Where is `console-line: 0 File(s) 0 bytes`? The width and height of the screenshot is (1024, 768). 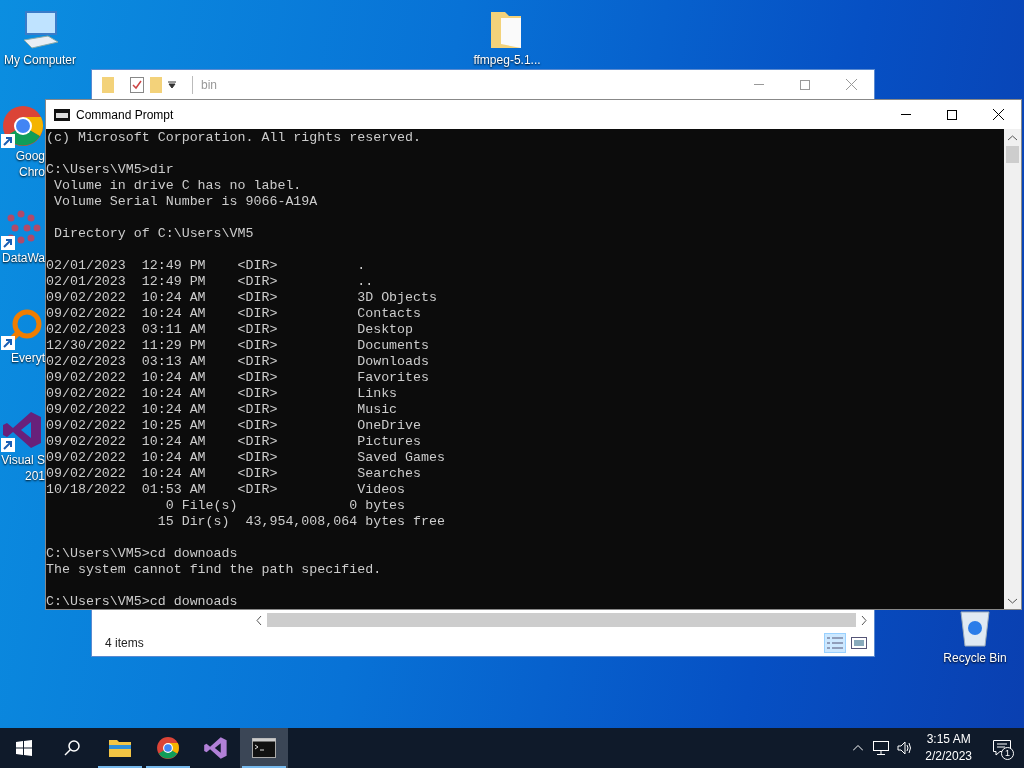 console-line: 0 File(s) 0 bytes is located at coordinates (285, 506).